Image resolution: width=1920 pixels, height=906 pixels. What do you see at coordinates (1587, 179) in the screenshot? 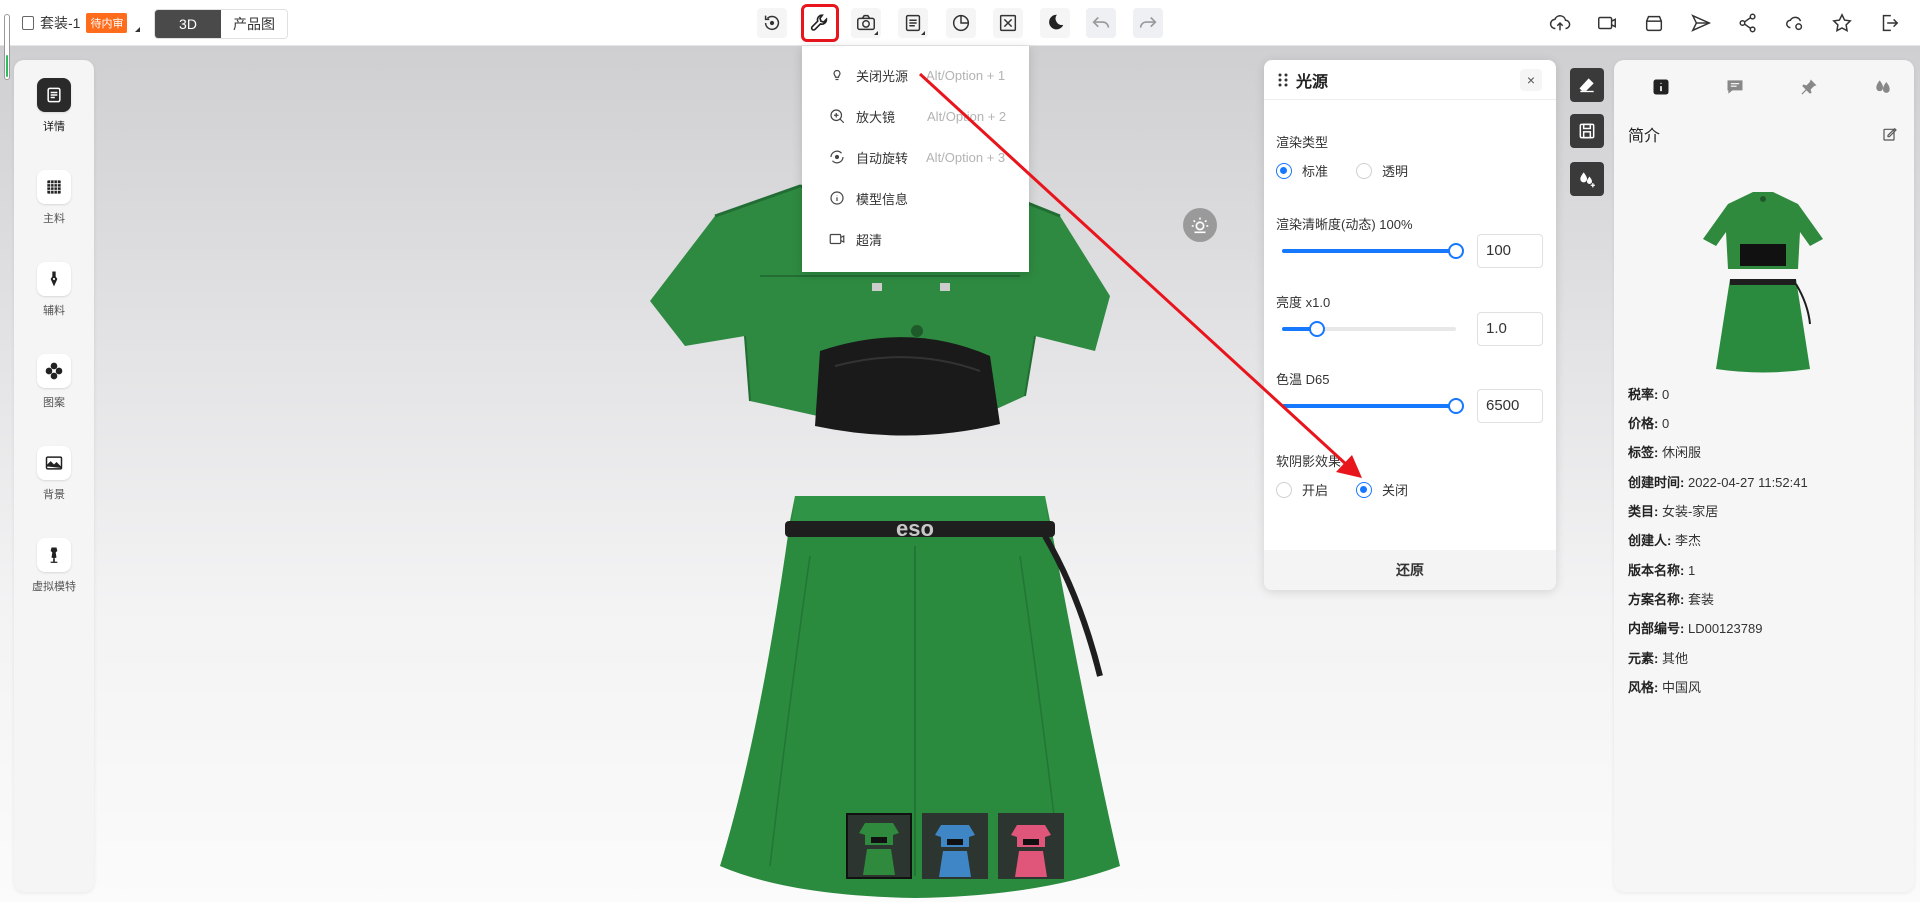
I see `color-drops-add-button` at bounding box center [1587, 179].